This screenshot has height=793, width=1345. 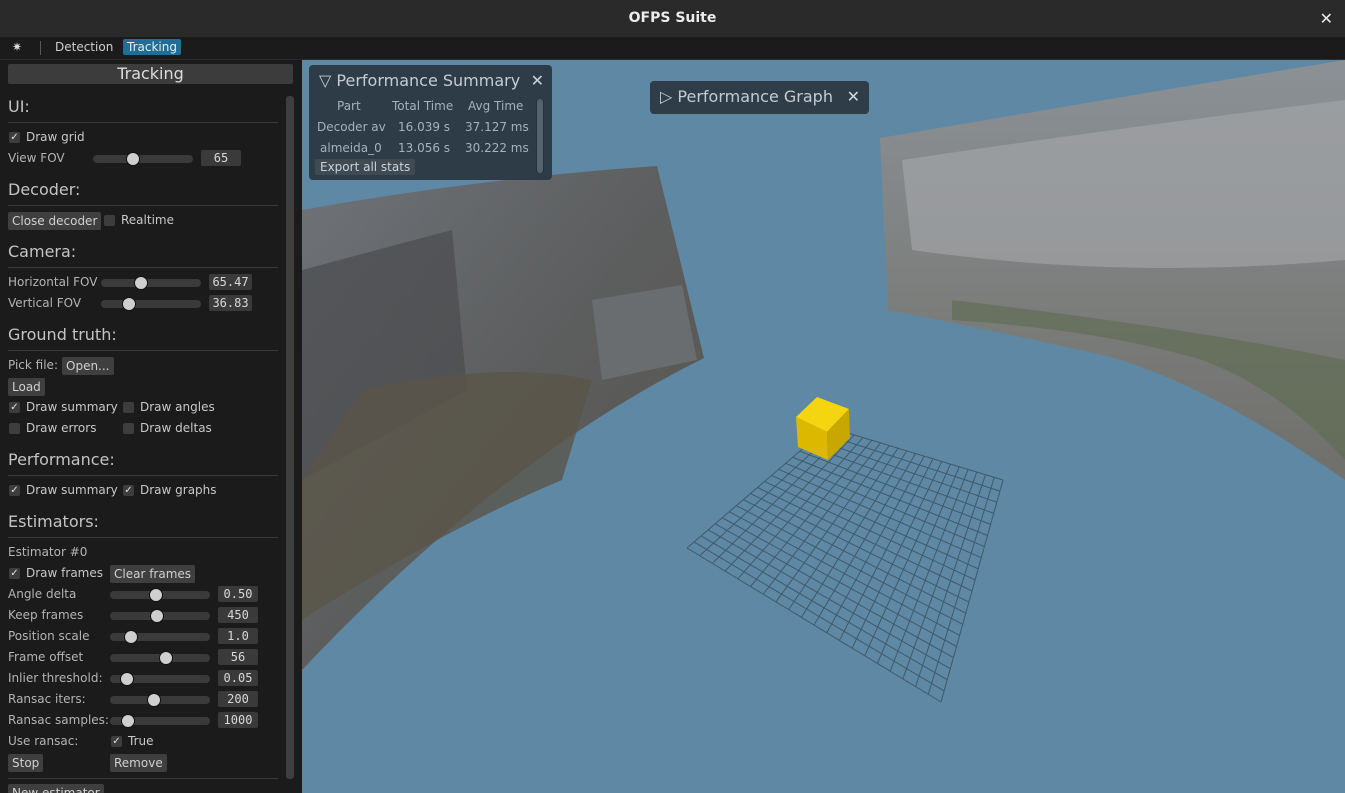 I want to click on draw-angles-checkbox, so click(x=128, y=407).